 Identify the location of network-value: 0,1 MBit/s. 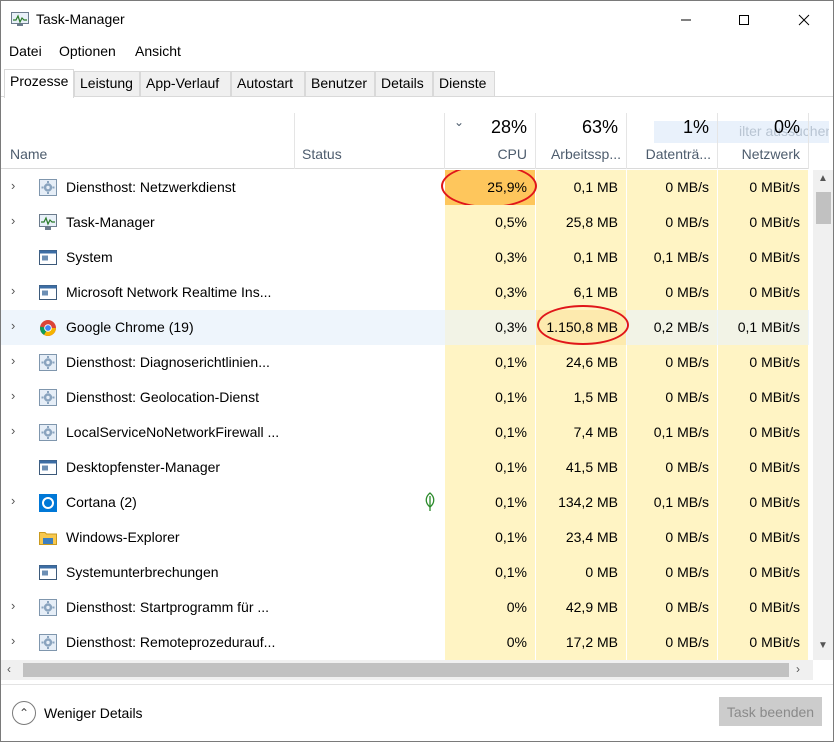
(763, 327).